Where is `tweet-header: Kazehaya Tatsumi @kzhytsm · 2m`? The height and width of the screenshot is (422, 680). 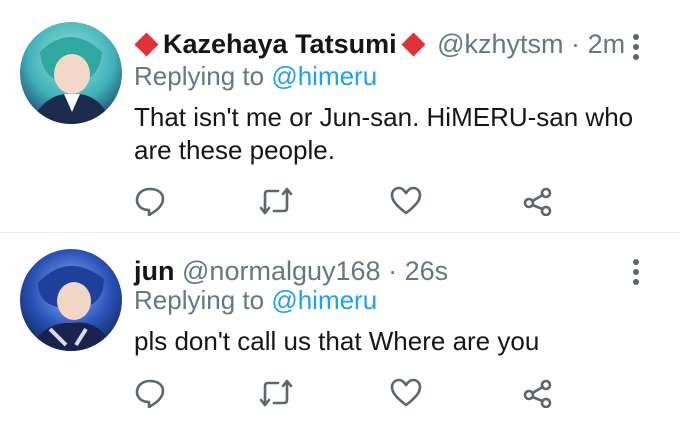
tweet-header: Kazehaya Tatsumi @kzhytsm · 2m is located at coordinates (397, 44).